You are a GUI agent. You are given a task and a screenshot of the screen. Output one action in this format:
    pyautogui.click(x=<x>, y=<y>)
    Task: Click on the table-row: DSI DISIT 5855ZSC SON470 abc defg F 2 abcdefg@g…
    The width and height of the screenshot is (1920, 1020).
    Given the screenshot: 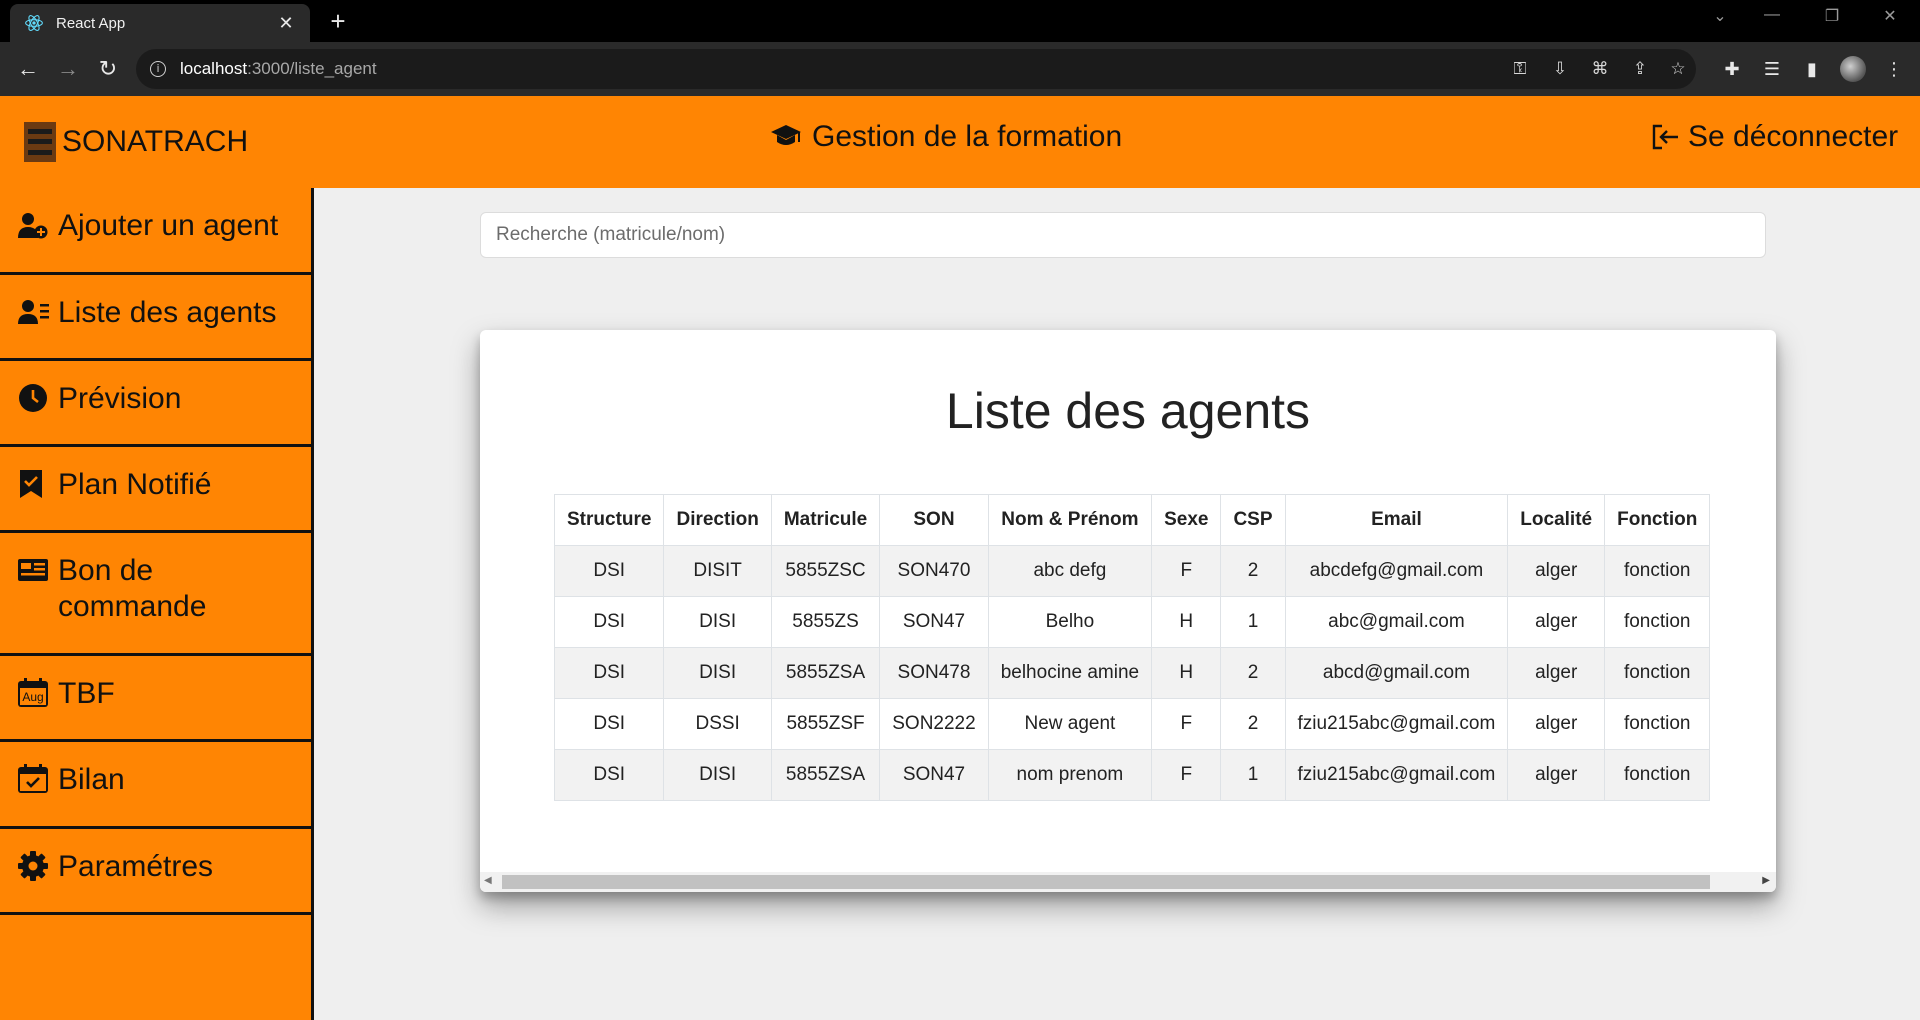 What is the action you would take?
    pyautogui.click(x=1132, y=571)
    